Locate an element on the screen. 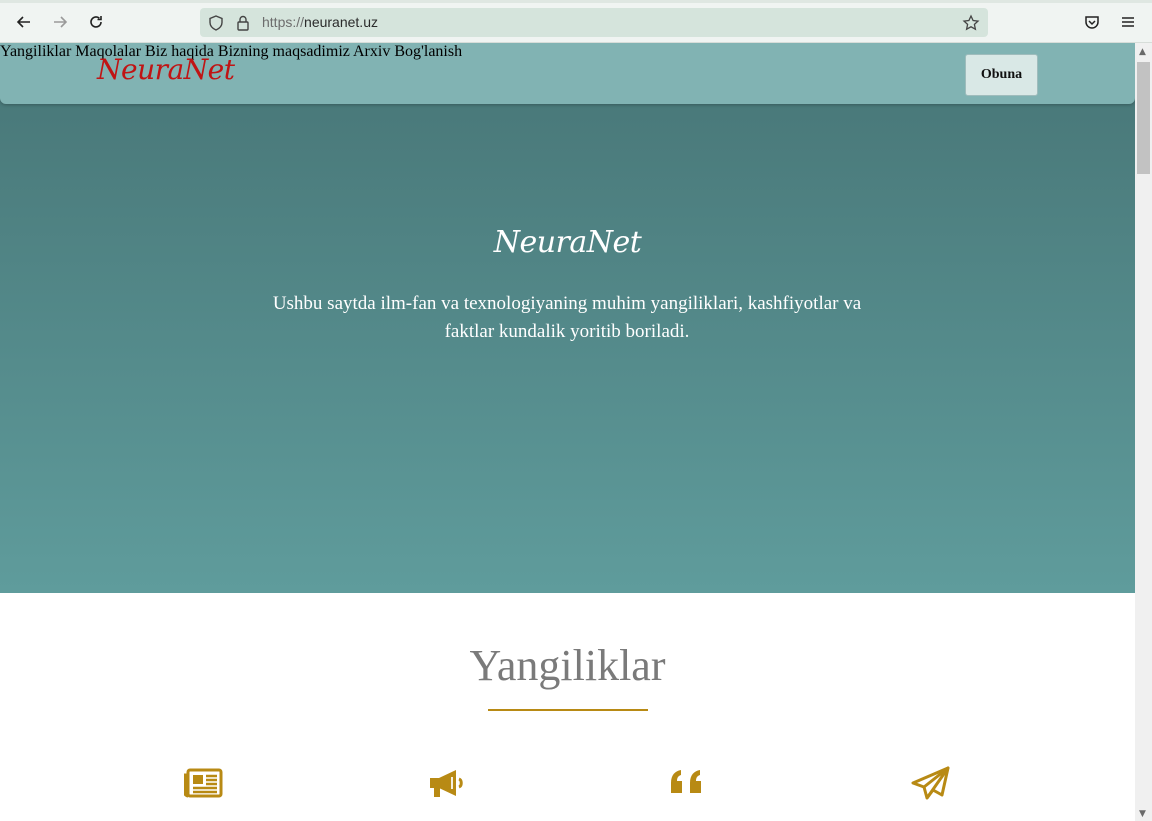  url-protocol: https:// is located at coordinates (283, 22).